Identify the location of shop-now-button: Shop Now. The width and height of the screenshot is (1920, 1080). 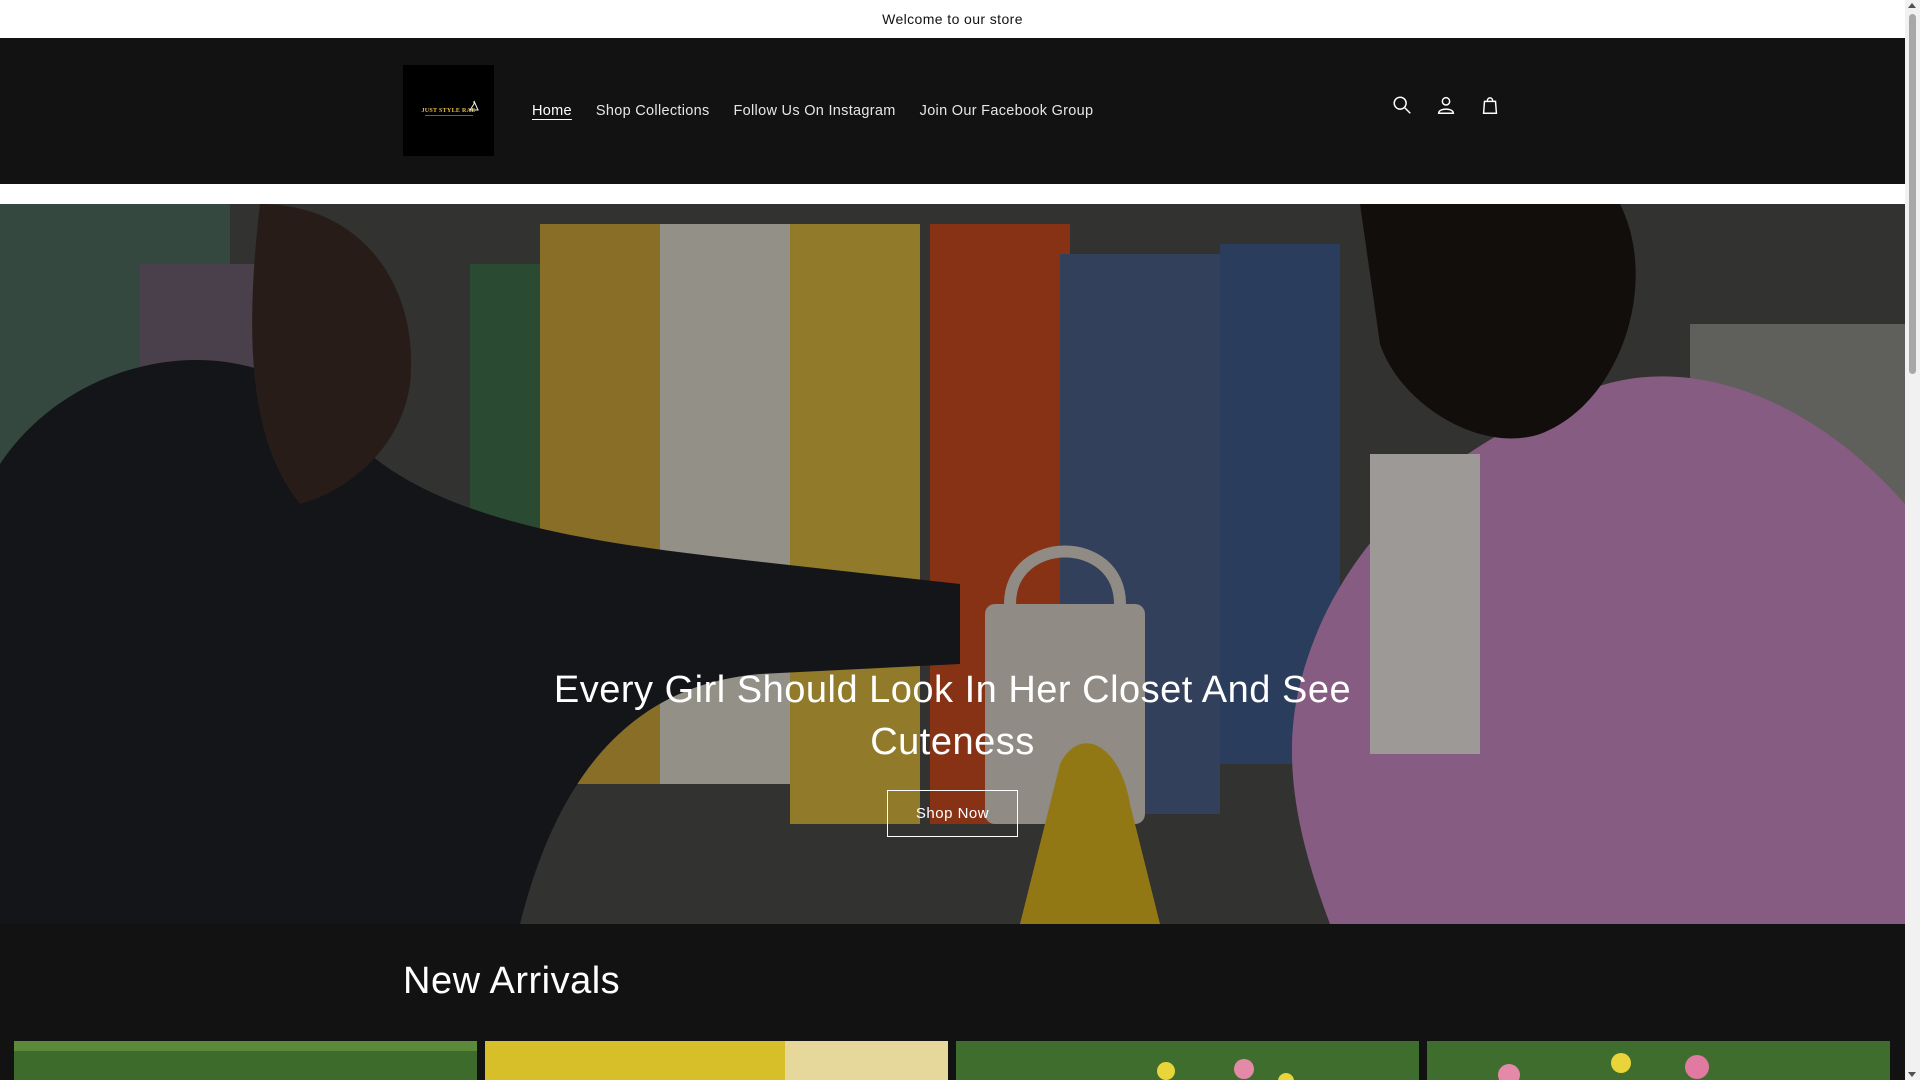
(952, 813).